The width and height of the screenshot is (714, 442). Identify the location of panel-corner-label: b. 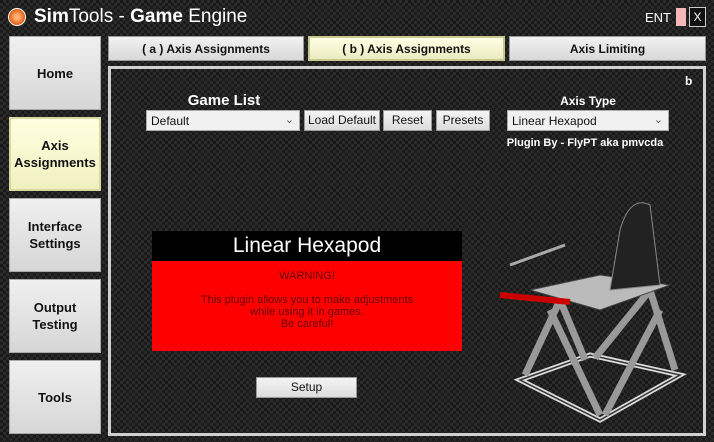
(689, 81).